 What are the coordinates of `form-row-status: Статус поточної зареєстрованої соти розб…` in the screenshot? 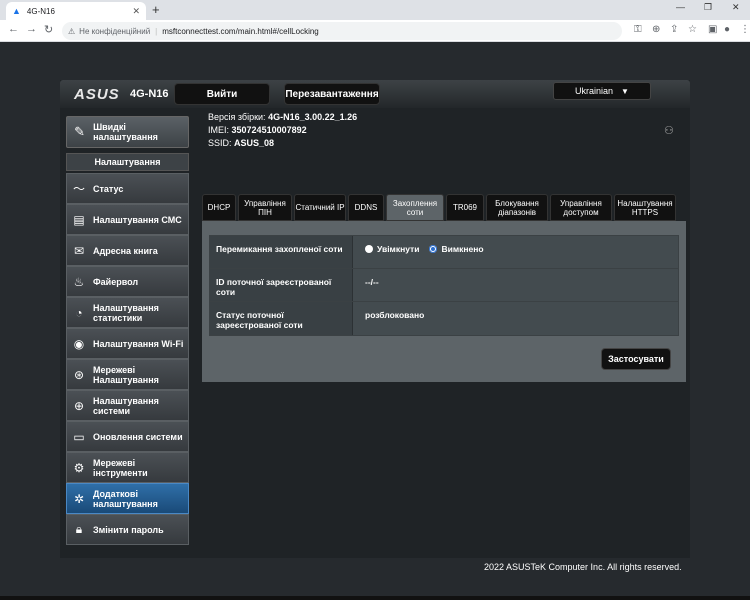 It's located at (444, 318).